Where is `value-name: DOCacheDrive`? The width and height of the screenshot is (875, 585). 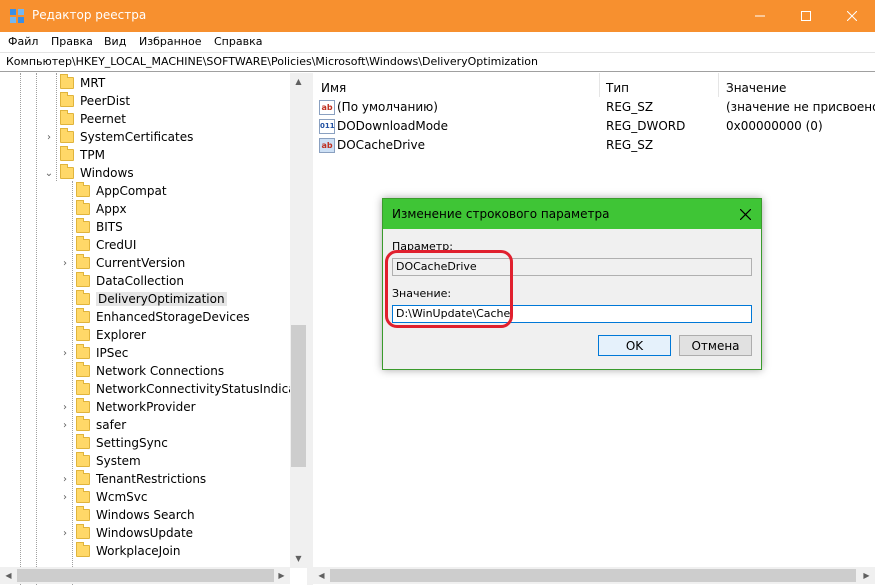 value-name: DOCacheDrive is located at coordinates (381, 145).